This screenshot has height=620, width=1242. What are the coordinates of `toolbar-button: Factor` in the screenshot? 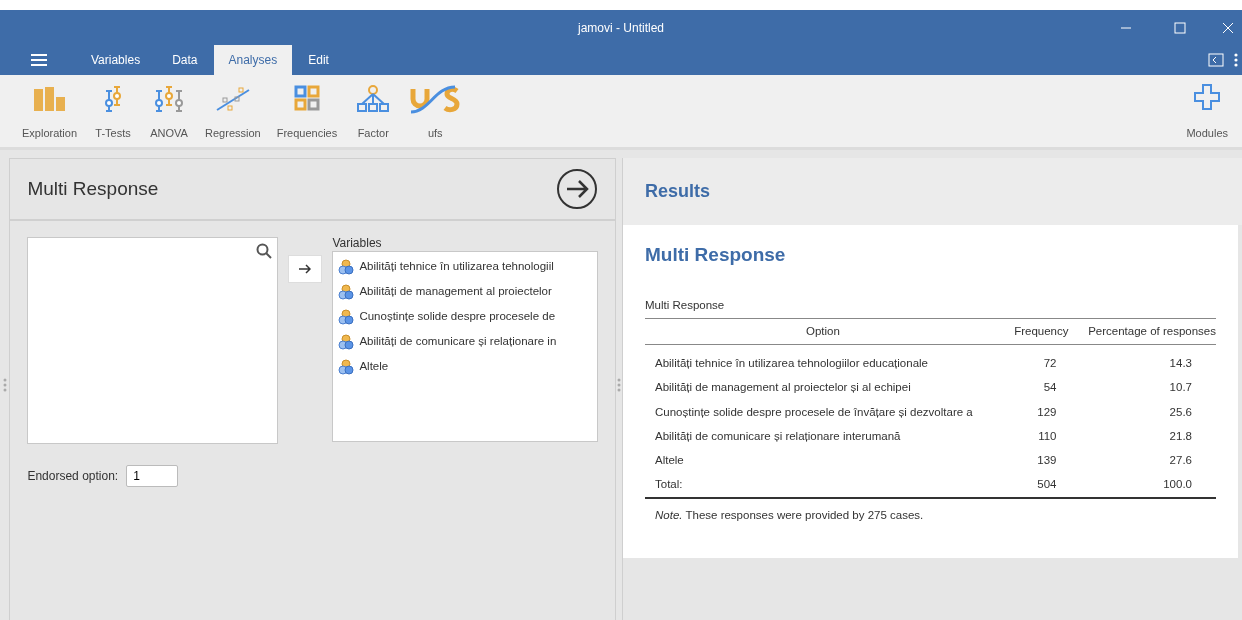 It's located at (373, 111).